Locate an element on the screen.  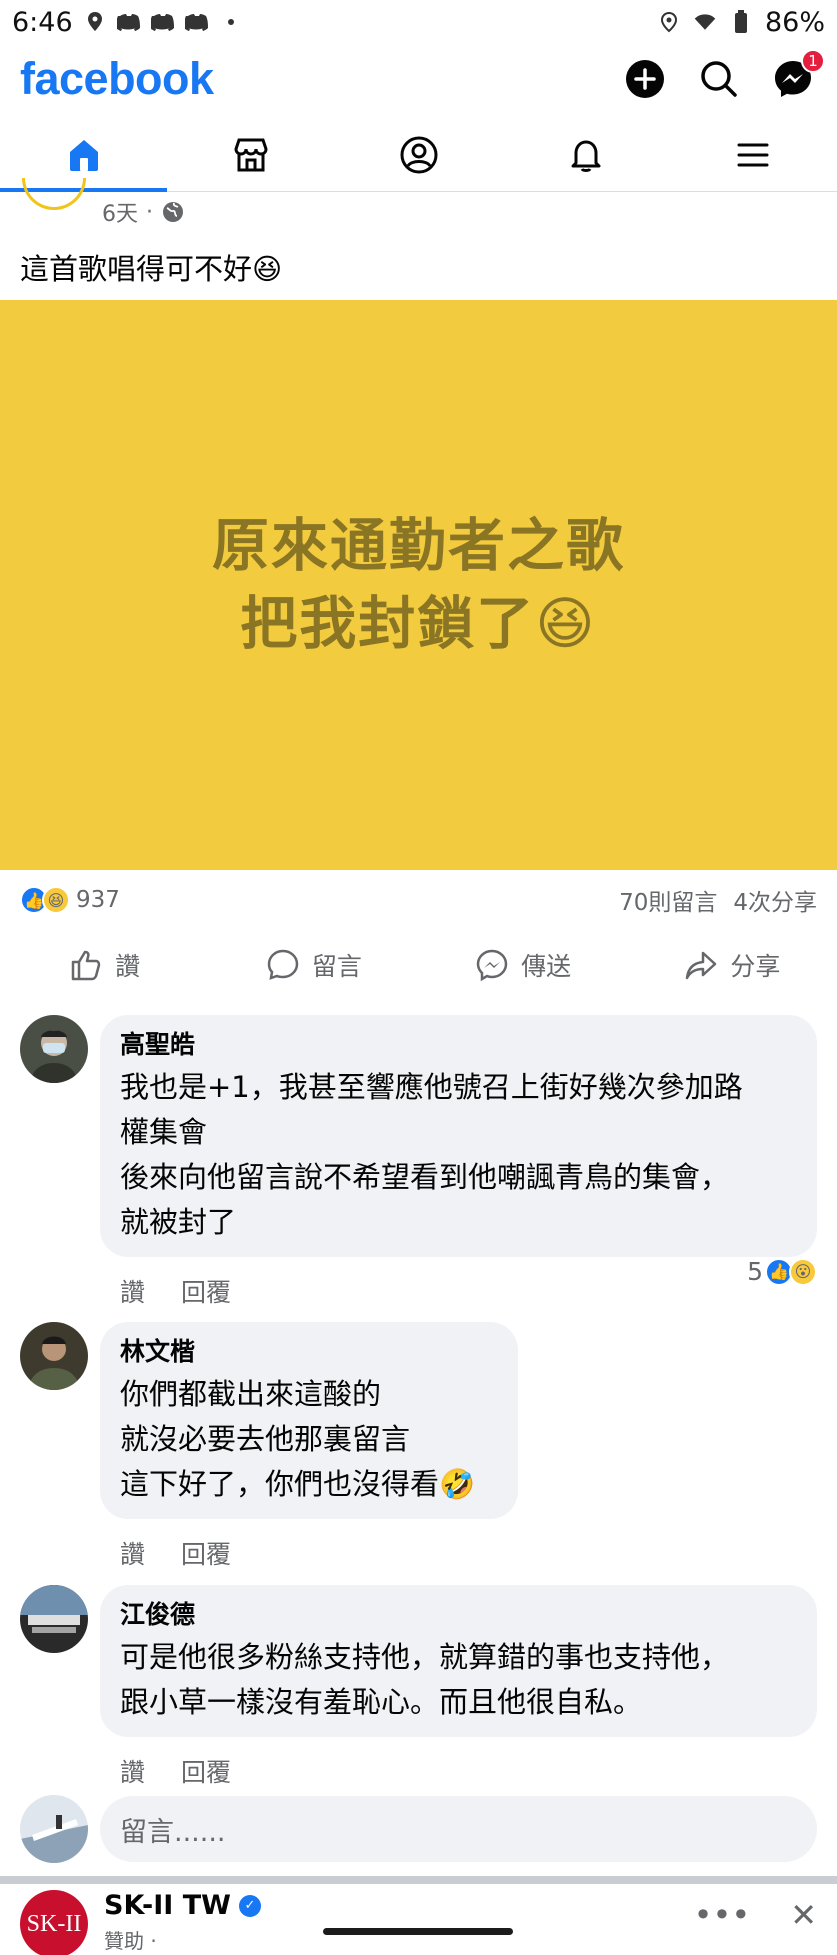
messenger-send-icon is located at coordinates (492, 965).